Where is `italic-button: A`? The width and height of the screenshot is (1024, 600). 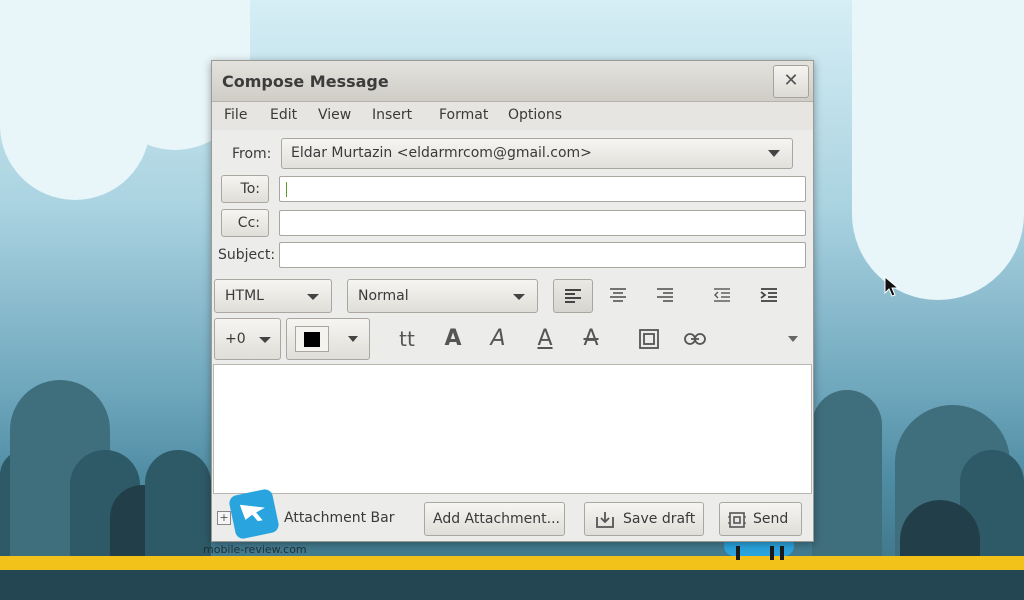 italic-button: A is located at coordinates (498, 339).